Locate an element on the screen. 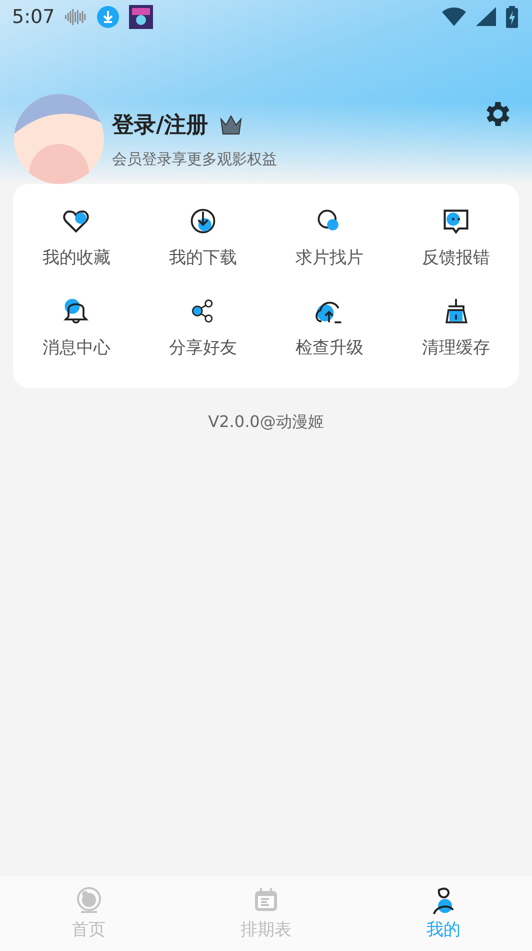 This screenshot has width=532, height=951. crown-icon is located at coordinates (231, 125).